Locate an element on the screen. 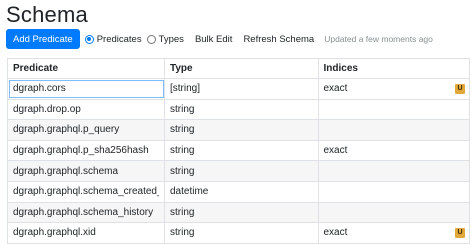 The width and height of the screenshot is (474, 252). cell-predicate: dgraph.graphql.schema is located at coordinates (86, 171).